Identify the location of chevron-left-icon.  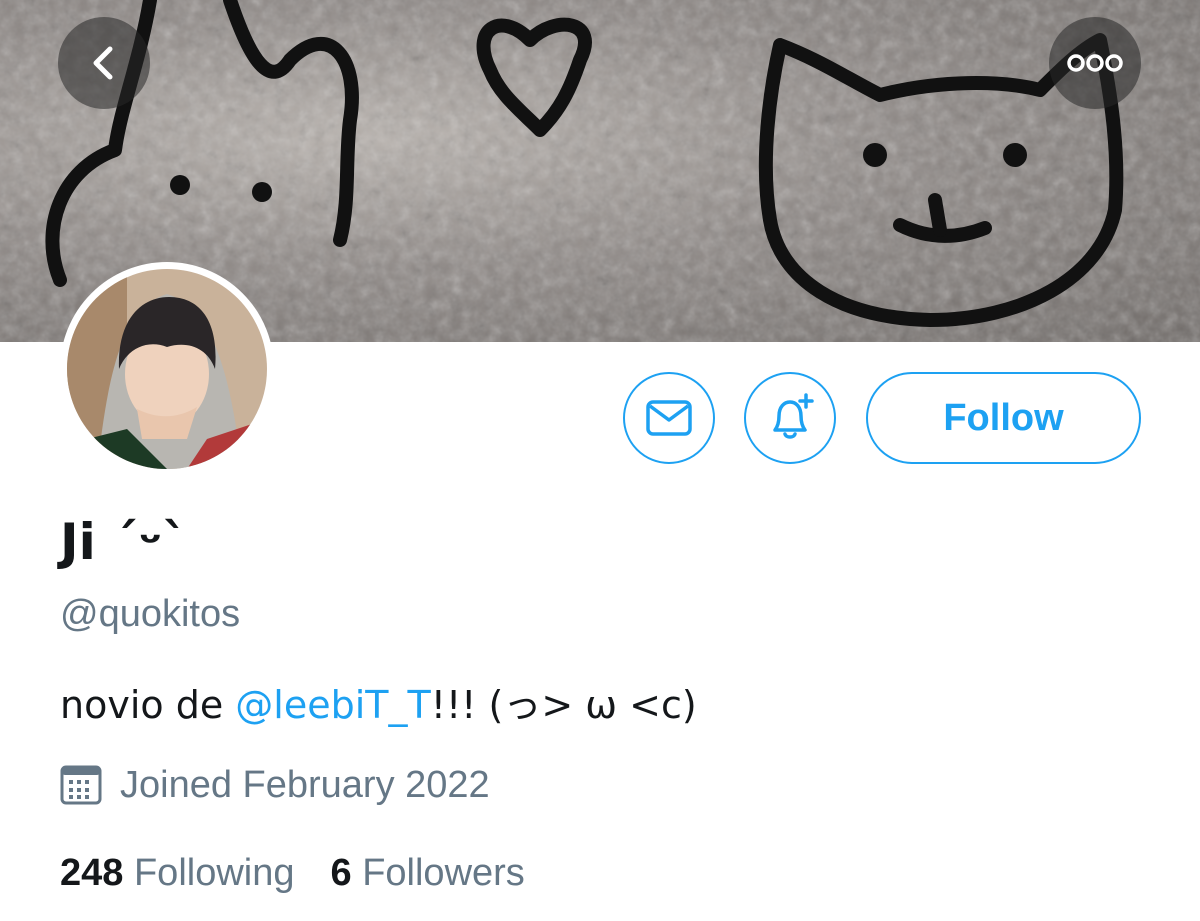
(103, 63).